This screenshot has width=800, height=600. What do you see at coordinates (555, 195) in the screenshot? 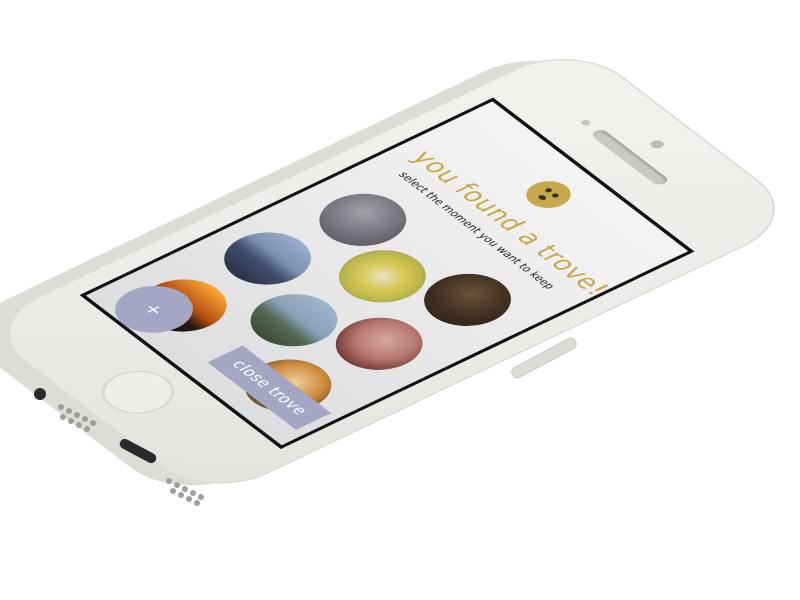
I see `trove-eye-right` at bounding box center [555, 195].